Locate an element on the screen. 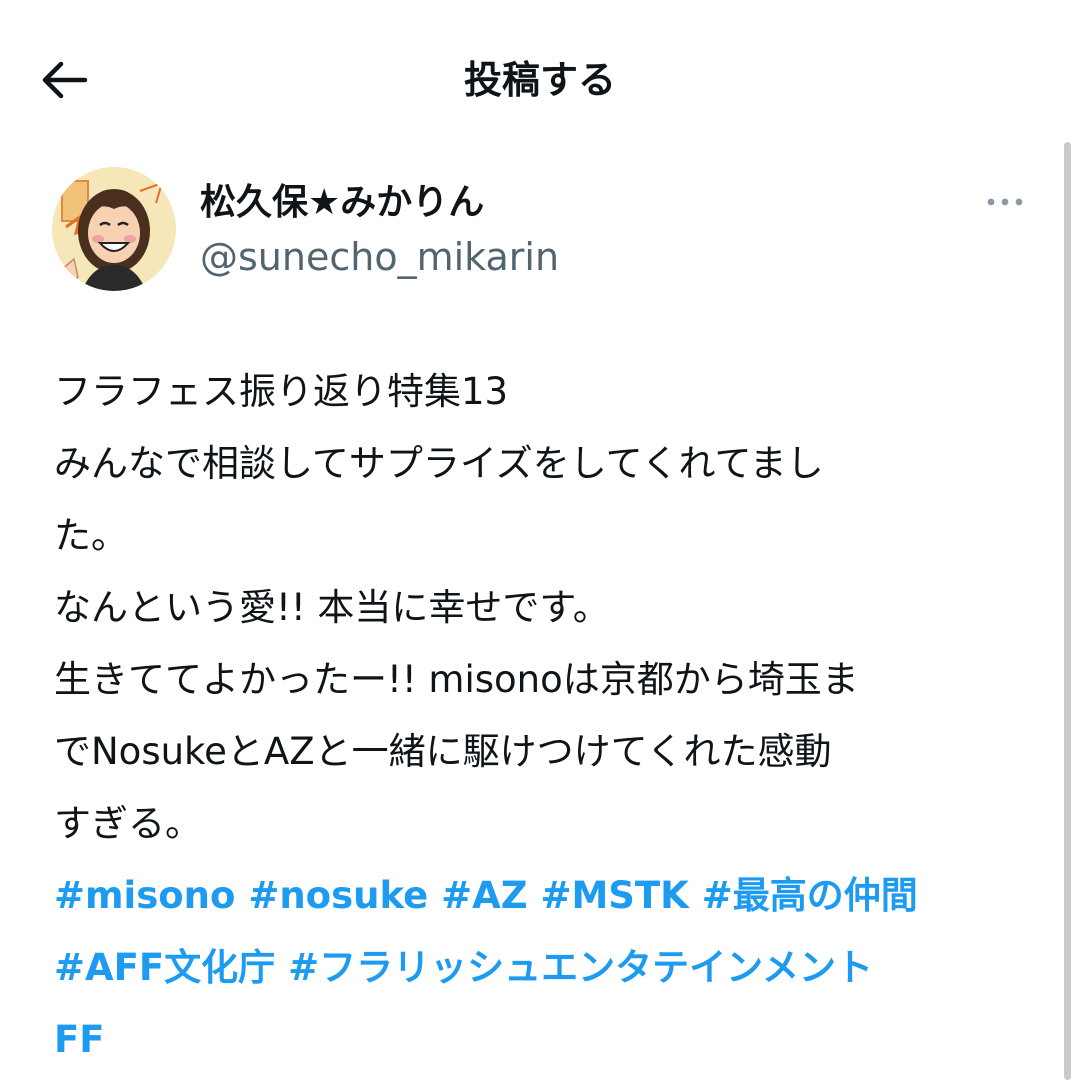 This screenshot has width=1080, height=1080. hashtag-link: #最高の仲間 is located at coordinates (810, 895).